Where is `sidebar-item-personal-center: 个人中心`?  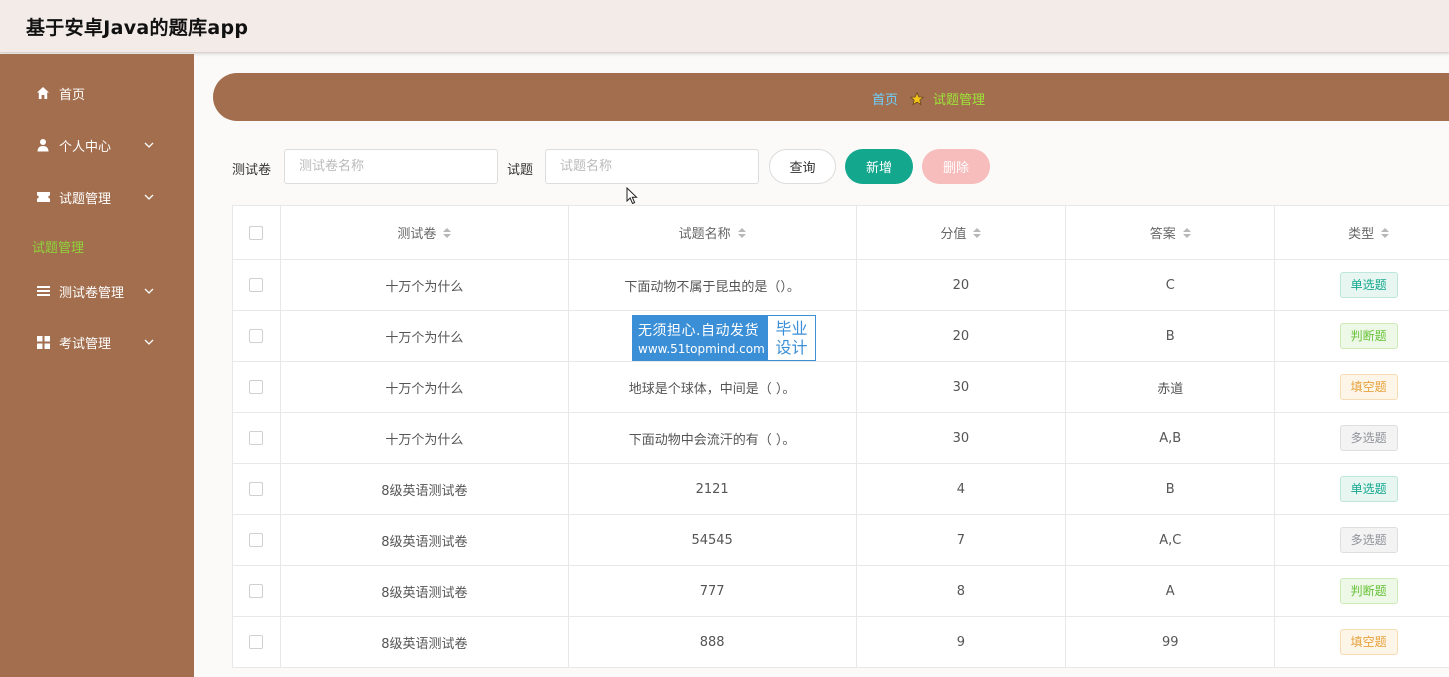
sidebar-item-personal-center: 个人中心 is located at coordinates (97, 145).